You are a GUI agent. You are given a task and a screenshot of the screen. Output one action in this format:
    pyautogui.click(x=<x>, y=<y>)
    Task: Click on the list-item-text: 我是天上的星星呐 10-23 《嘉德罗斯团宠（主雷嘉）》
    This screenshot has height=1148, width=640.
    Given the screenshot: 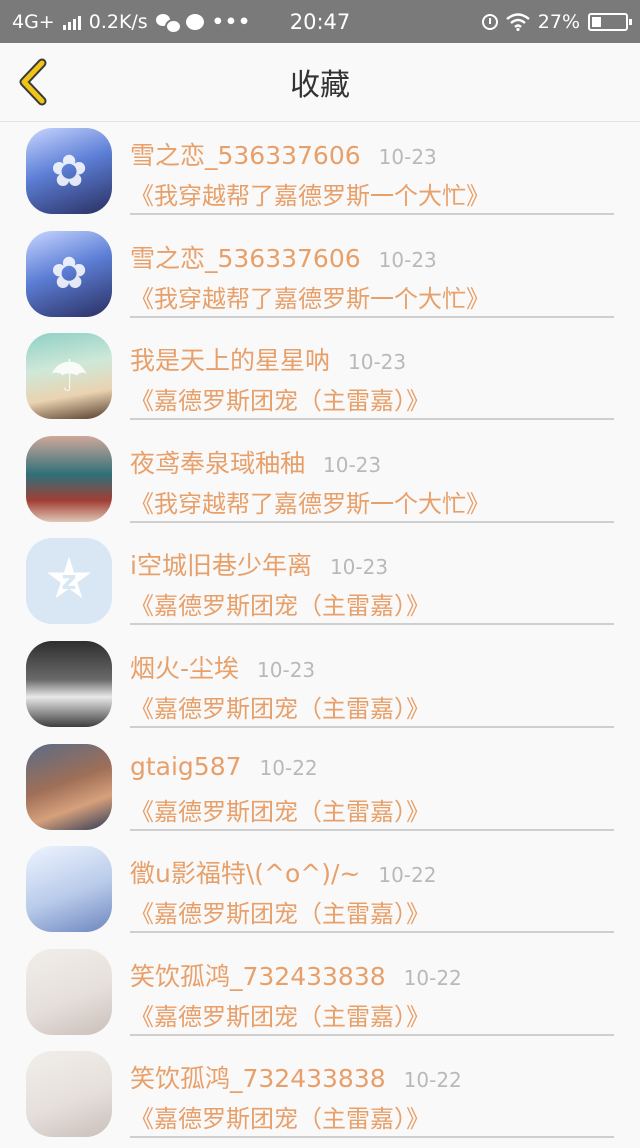 What is the action you would take?
    pyautogui.click(x=372, y=374)
    